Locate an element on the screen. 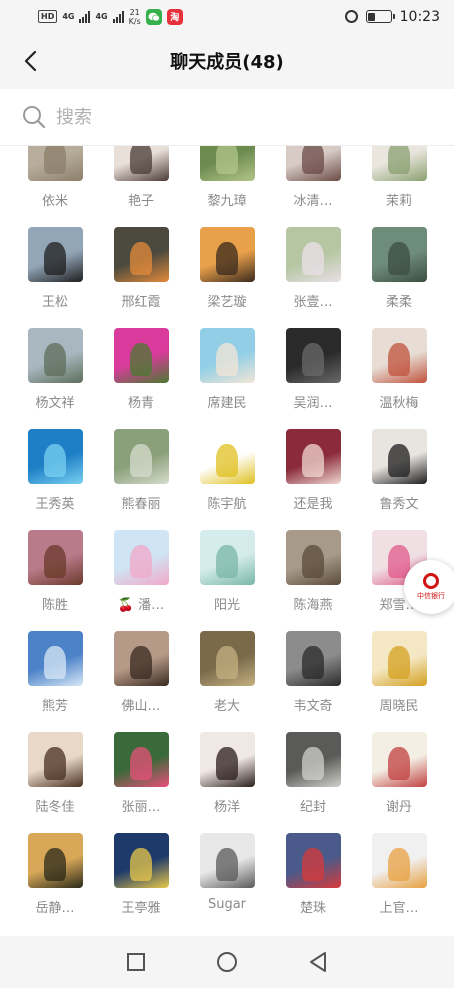  taobao-icon: 淘 is located at coordinates (174, 16).